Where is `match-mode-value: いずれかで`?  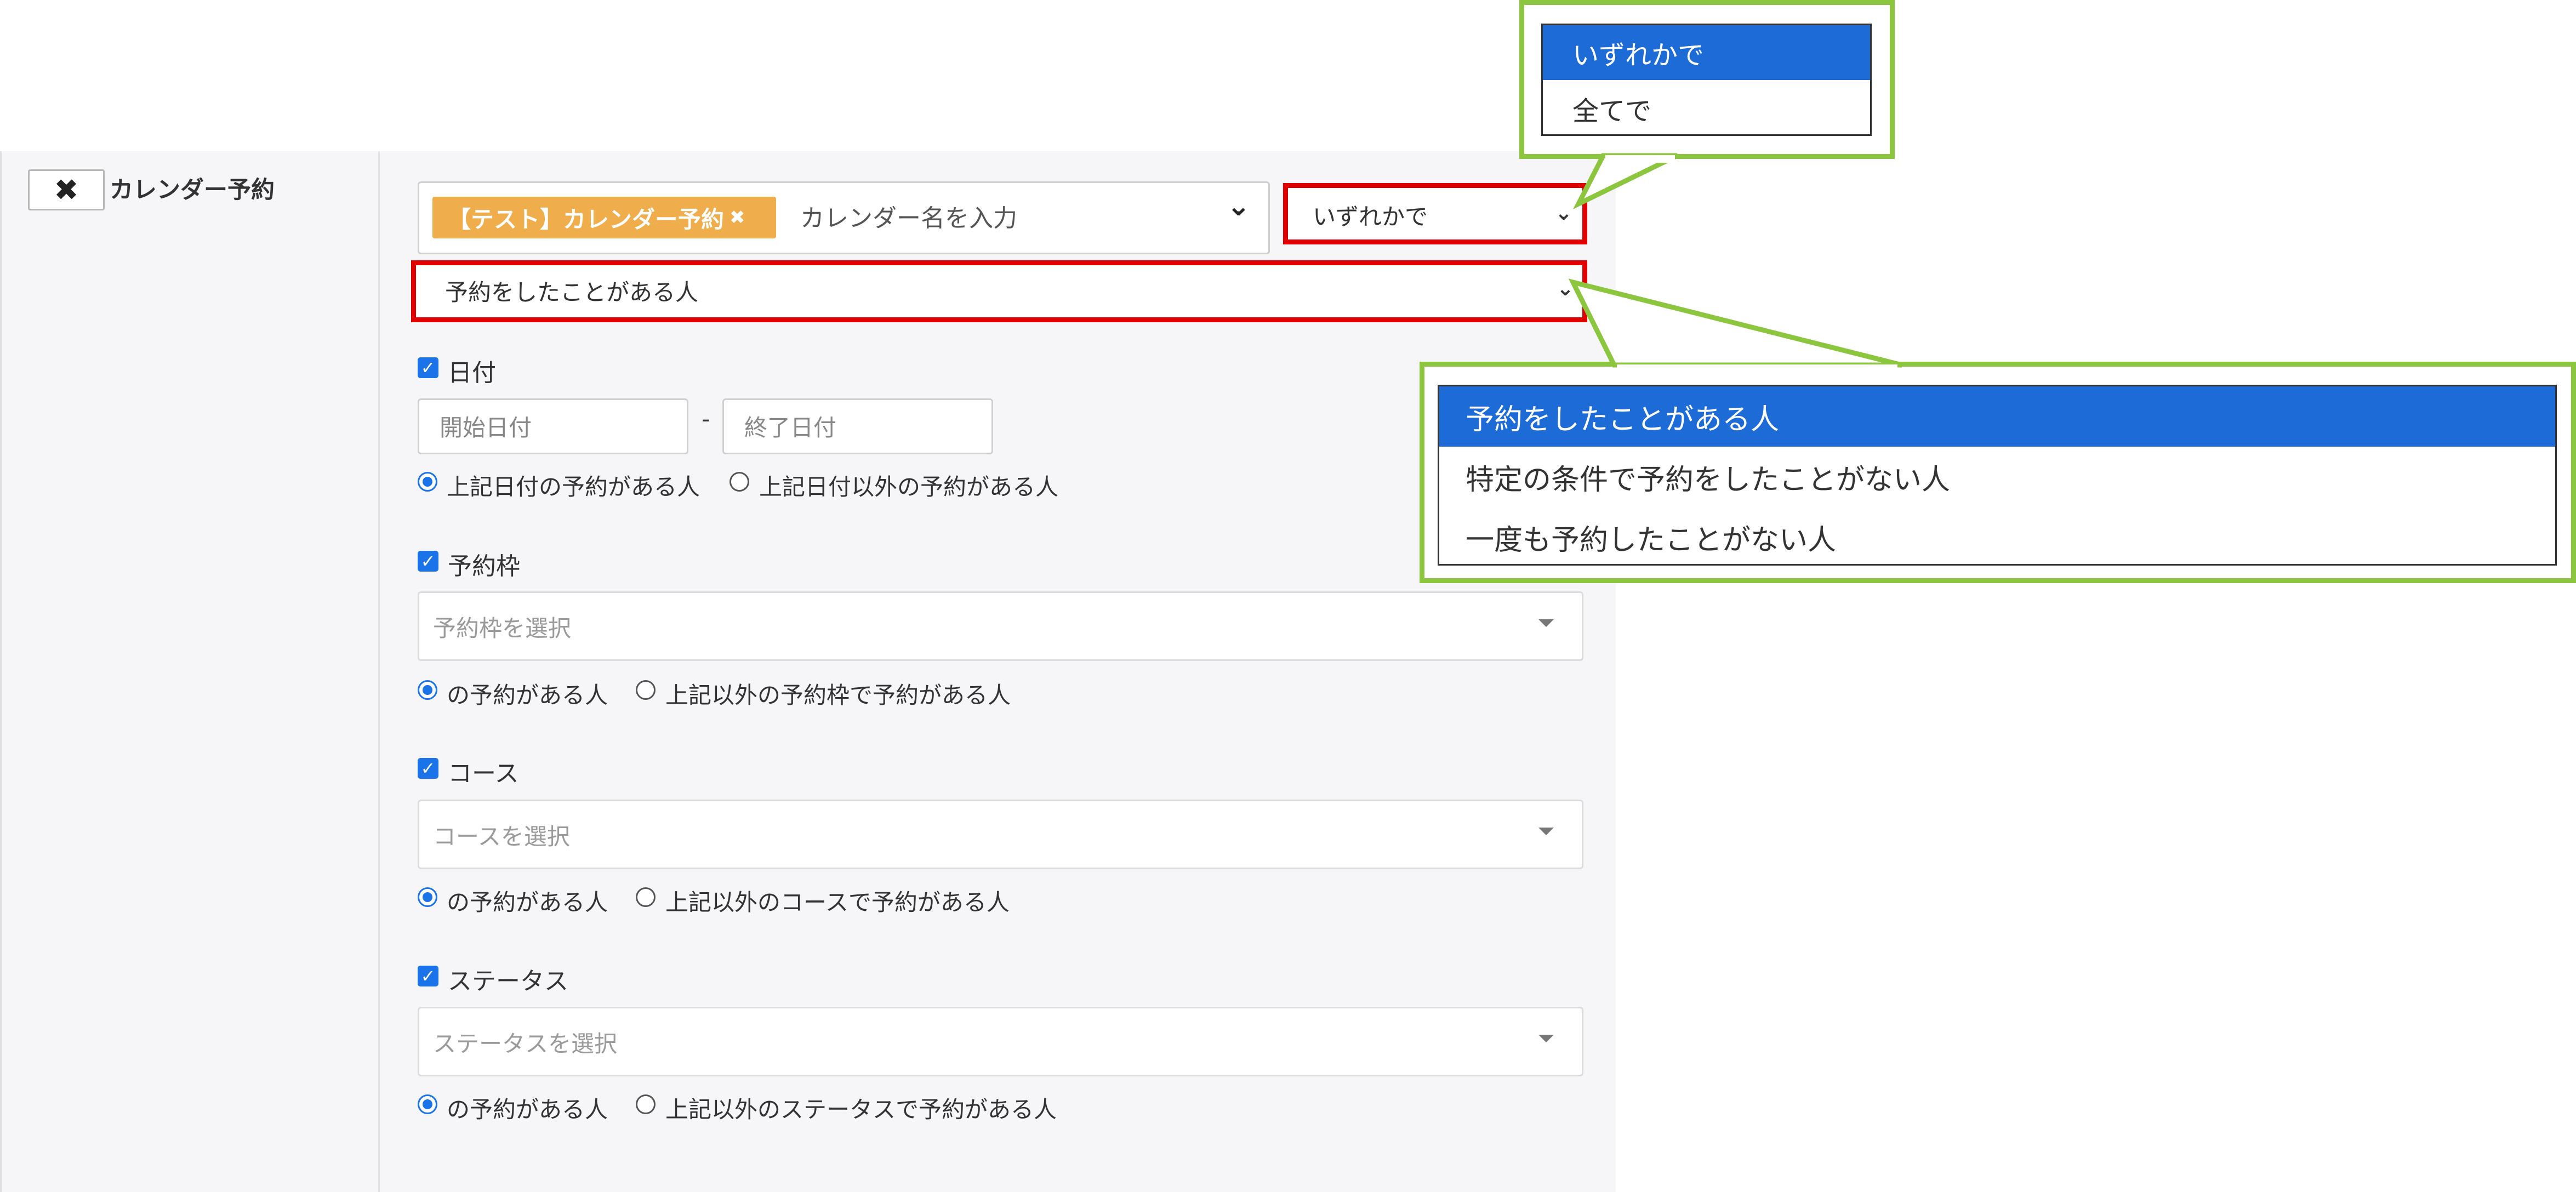
match-mode-value: いずれかで is located at coordinates (1370, 216).